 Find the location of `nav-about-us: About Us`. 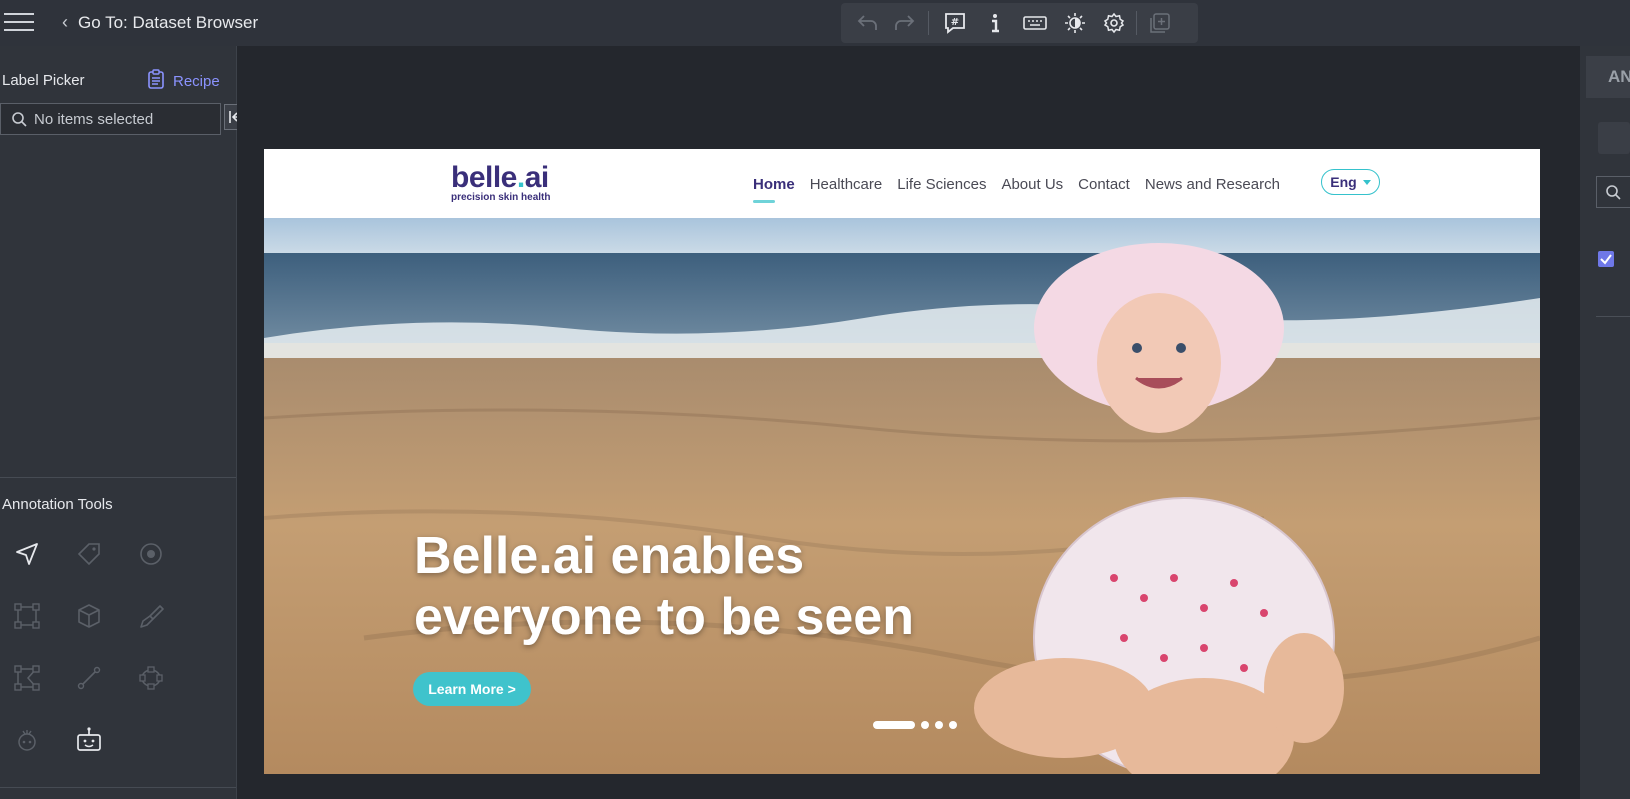

nav-about-us: About Us is located at coordinates (1032, 184).